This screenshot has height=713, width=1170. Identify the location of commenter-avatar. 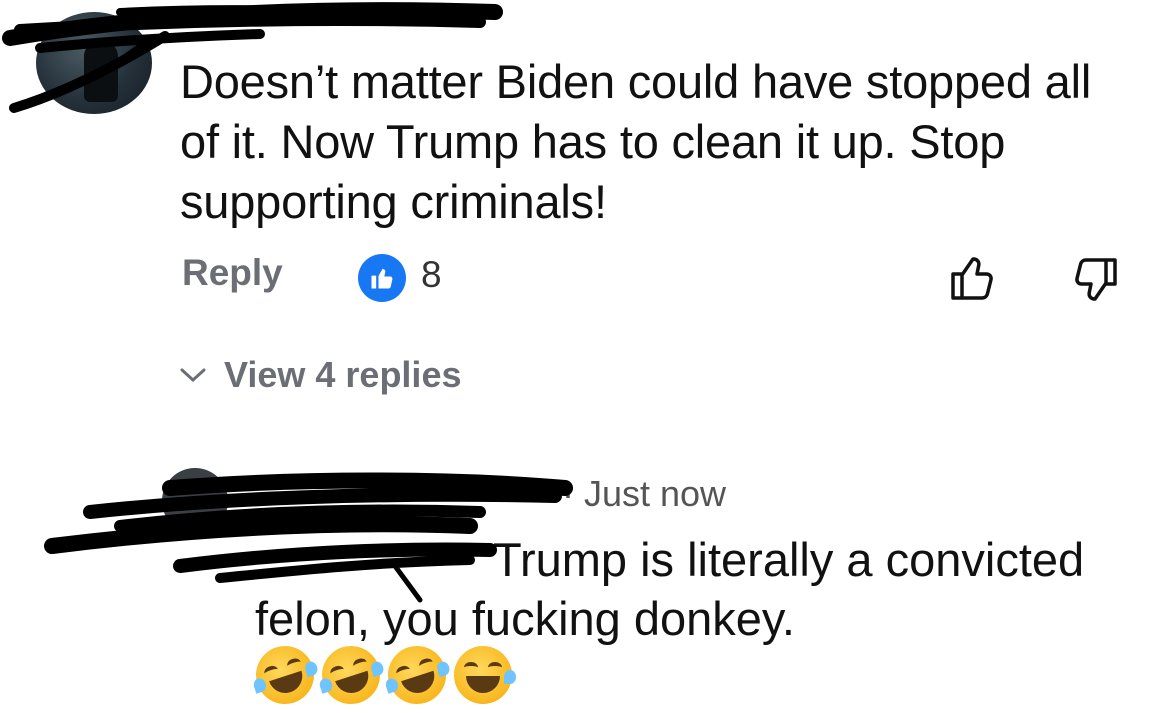
(94, 63).